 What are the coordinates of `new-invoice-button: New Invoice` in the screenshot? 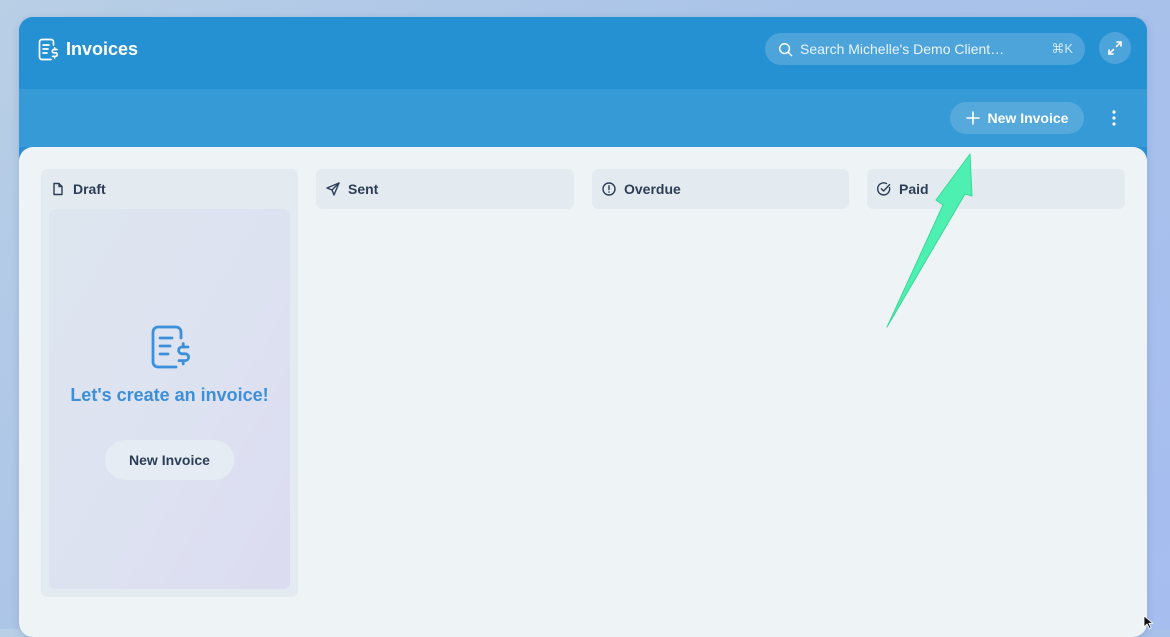 It's located at (1017, 118).